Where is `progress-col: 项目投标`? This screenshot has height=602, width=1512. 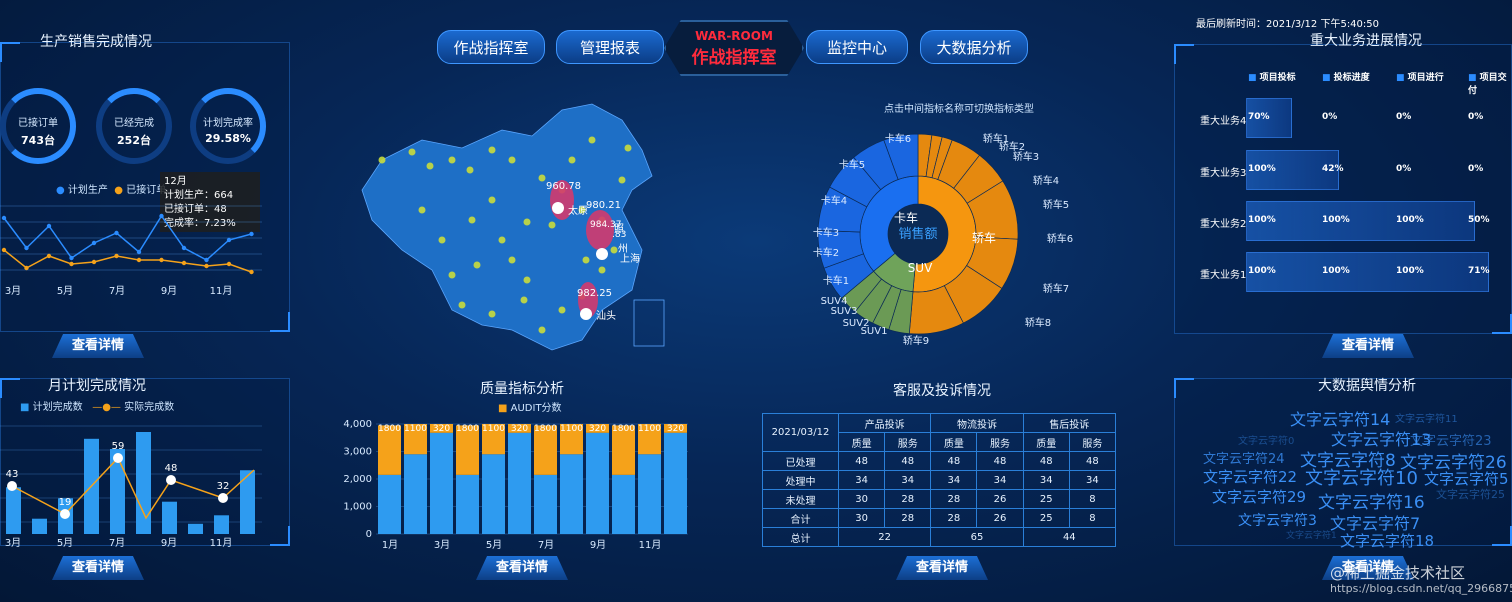
progress-col: 项目投标 is located at coordinates (1277, 78).